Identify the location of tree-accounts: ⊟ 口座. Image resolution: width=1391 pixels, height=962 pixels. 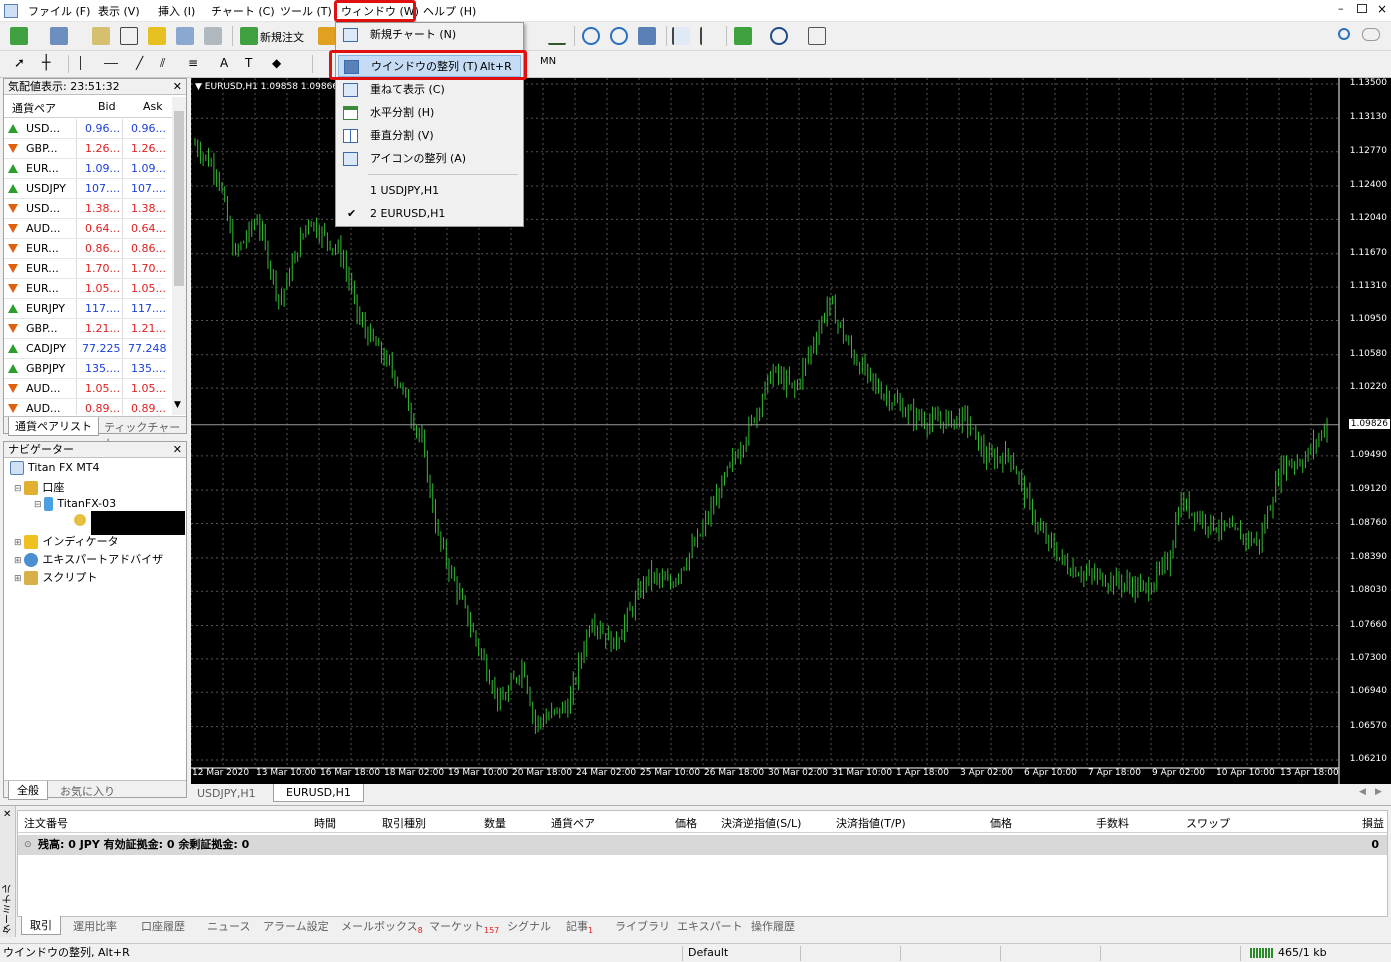
(39, 487).